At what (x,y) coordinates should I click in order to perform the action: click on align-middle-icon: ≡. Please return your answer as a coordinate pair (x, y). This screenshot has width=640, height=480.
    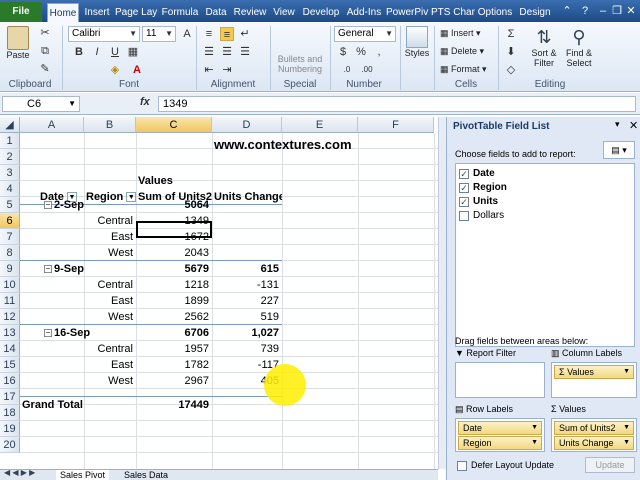
    Looking at the image, I should click on (227, 34).